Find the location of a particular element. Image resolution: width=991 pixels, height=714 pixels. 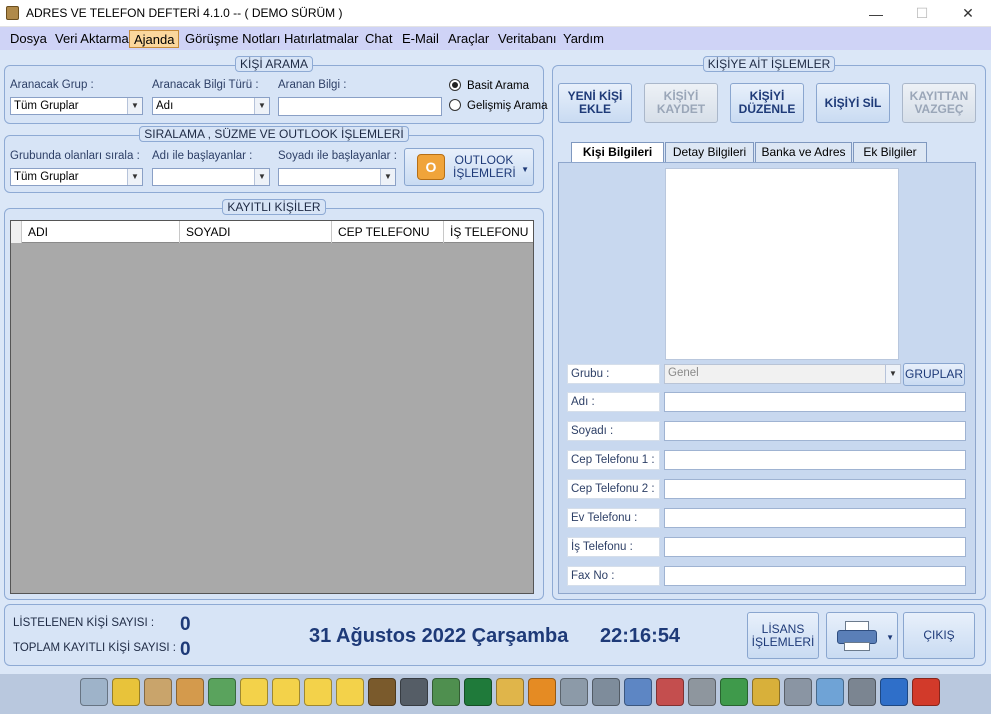

sticky-note-2-icon is located at coordinates (286, 692).